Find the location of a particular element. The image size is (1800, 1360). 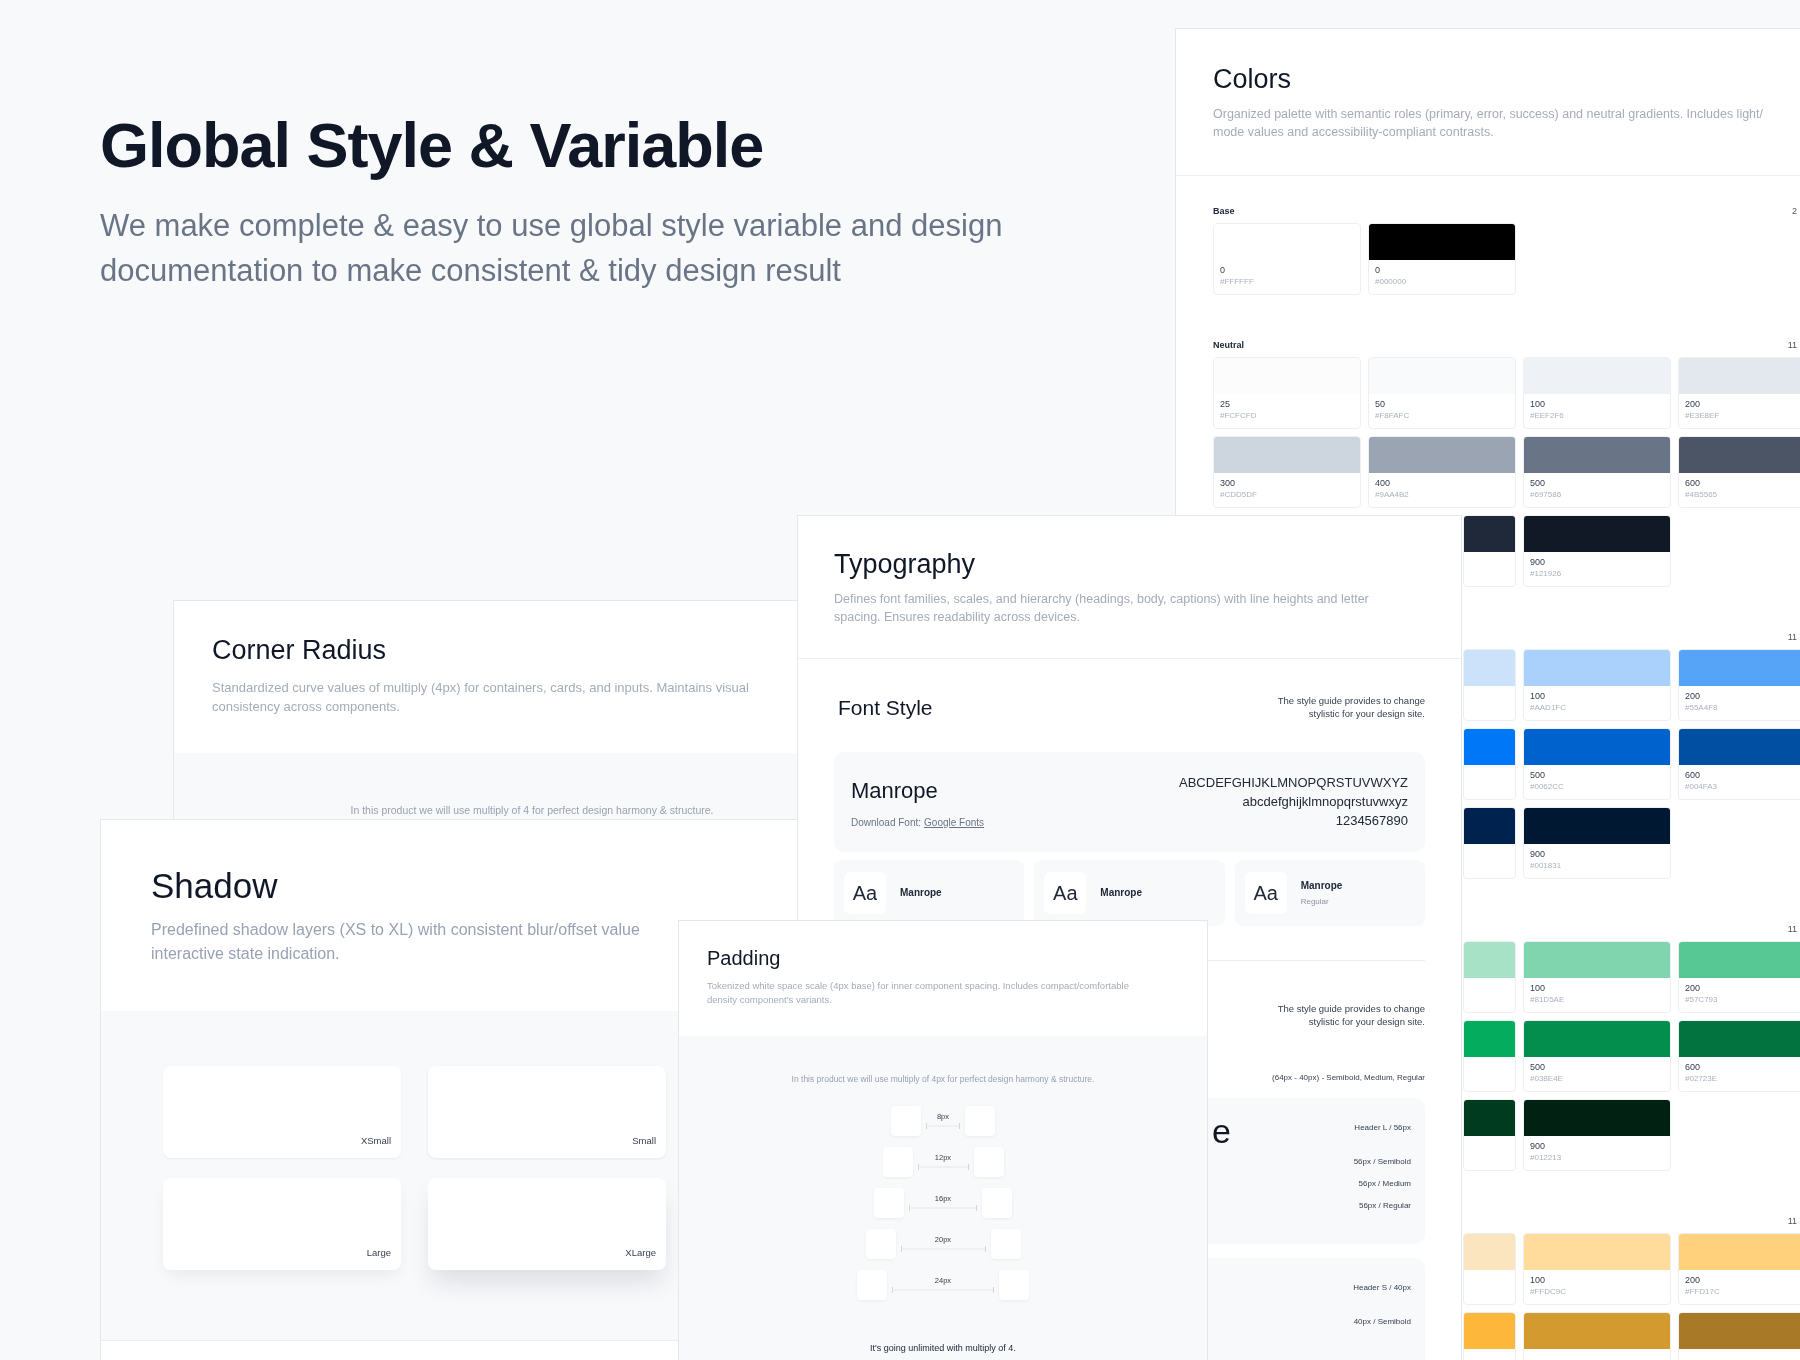

swatch-hex: #012213 is located at coordinates (1546, 1157).